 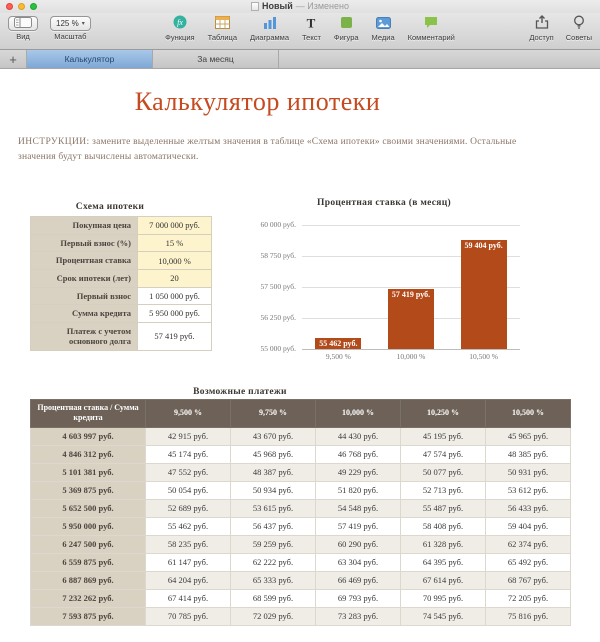 What do you see at coordinates (273, 562) in the screenshot?
I see `payments-cell: 62 222 руб.` at bounding box center [273, 562].